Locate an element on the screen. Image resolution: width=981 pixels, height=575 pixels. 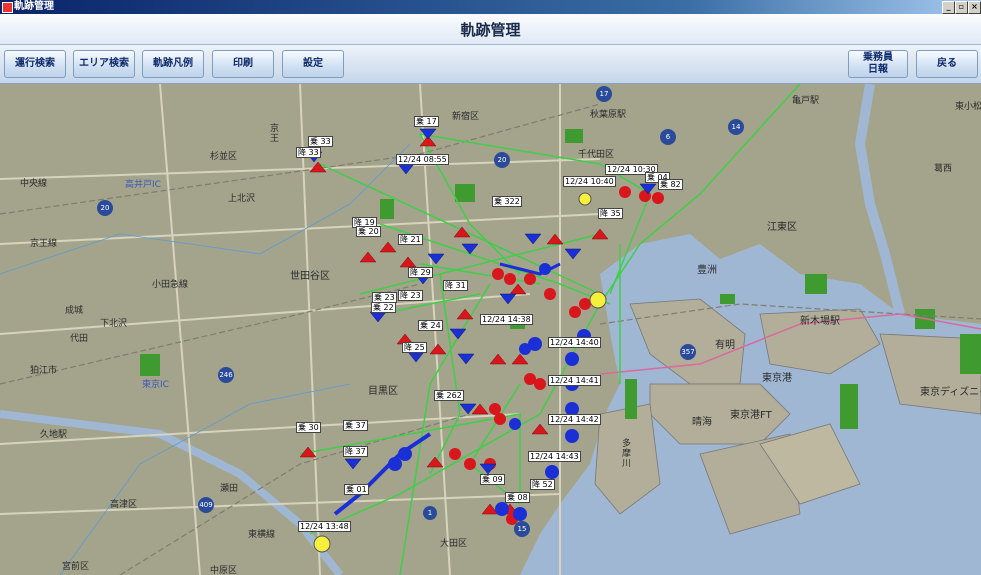
toolbar: 運行検索 エリア検索 軌跡凡例 印刷 設定 乗務員 日報 戻る is located at coordinates (490, 64).